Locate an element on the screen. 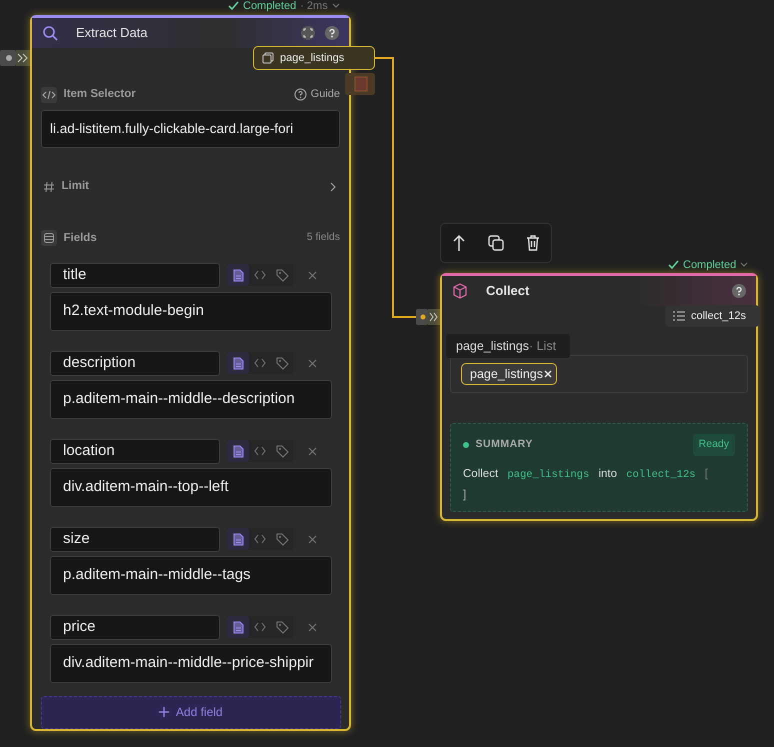 Image resolution: width=774 pixels, height=747 pixels. status-badge: Ready is located at coordinates (713, 445).